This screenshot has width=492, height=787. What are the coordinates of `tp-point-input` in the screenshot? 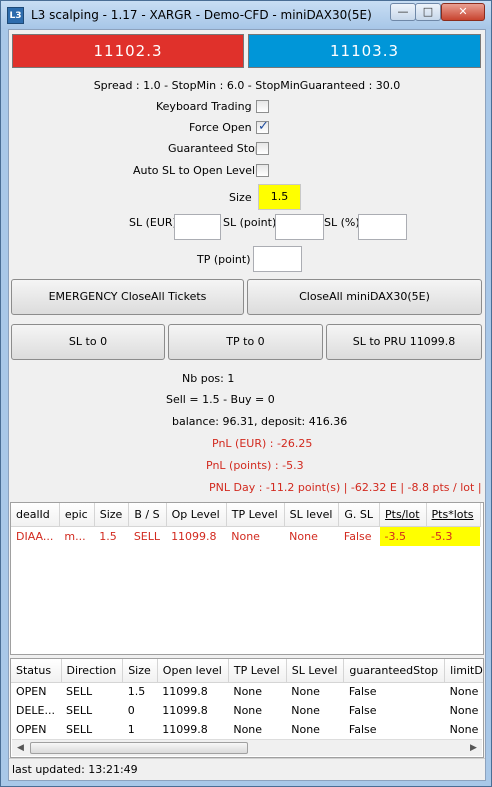 It's located at (277, 259).